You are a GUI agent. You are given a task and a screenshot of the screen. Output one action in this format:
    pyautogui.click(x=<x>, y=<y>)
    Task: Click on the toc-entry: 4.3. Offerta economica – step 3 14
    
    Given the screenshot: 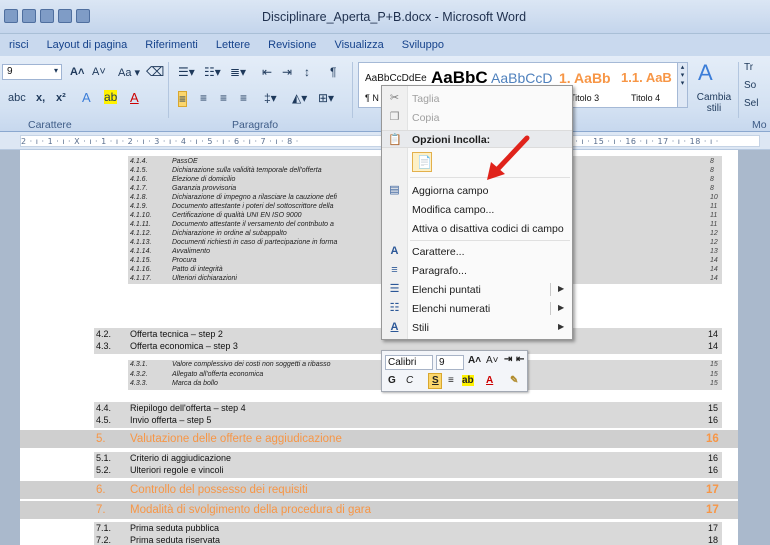 What is the action you would take?
    pyautogui.click(x=379, y=347)
    